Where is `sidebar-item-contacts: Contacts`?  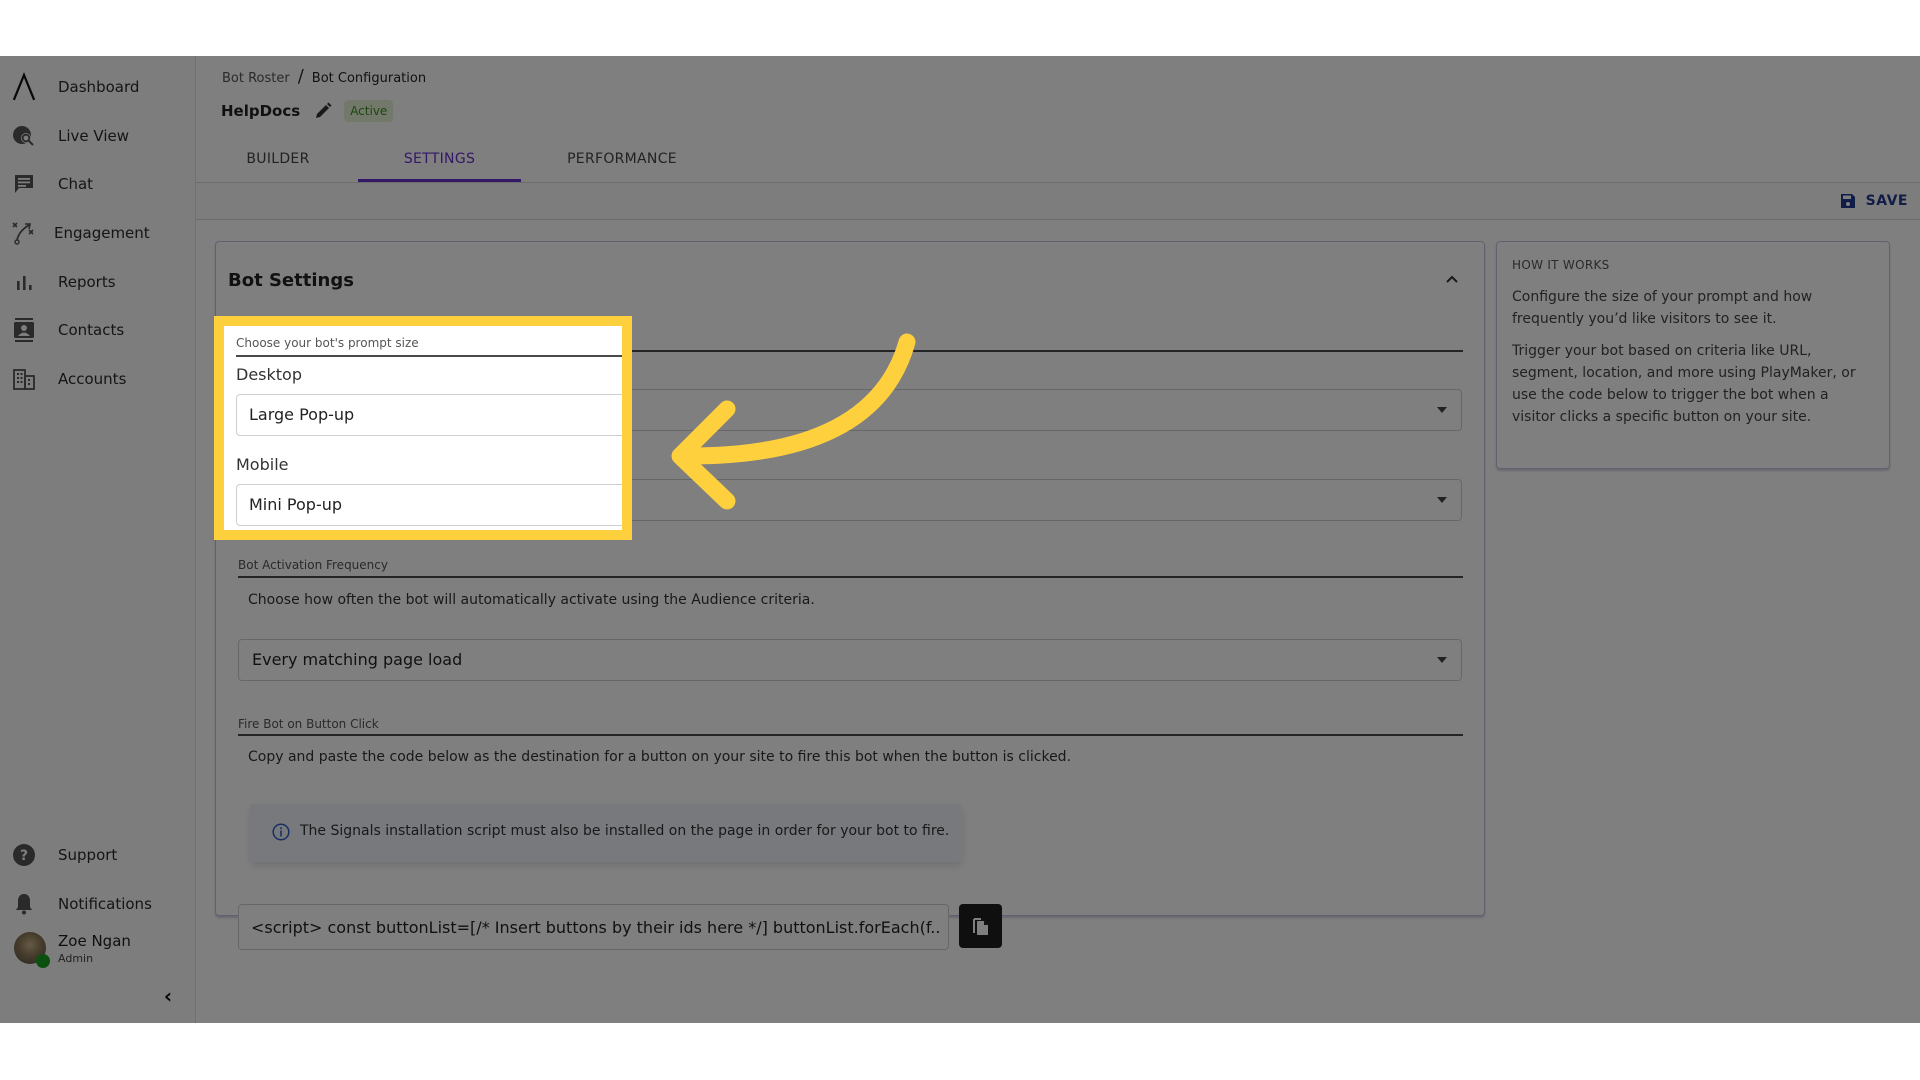 sidebar-item-contacts: Contacts is located at coordinates (97, 330).